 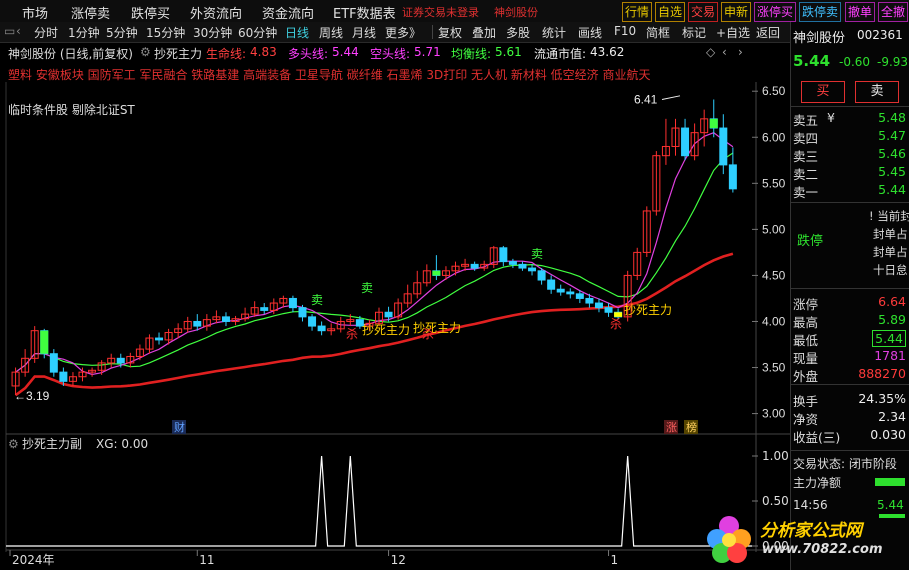 What do you see at coordinates (806, 120) in the screenshot?
I see `ask-label: 卖五` at bounding box center [806, 120].